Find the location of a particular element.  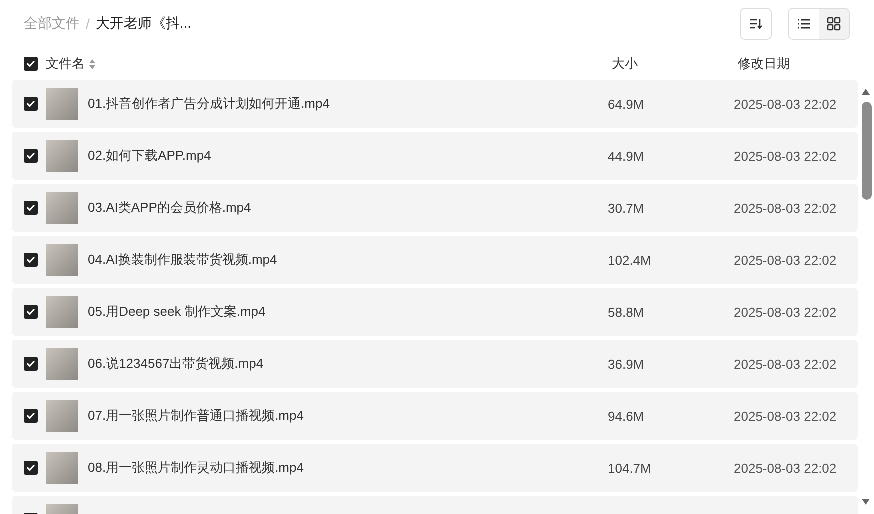

column-header: 修改日期 is located at coordinates (764, 64).